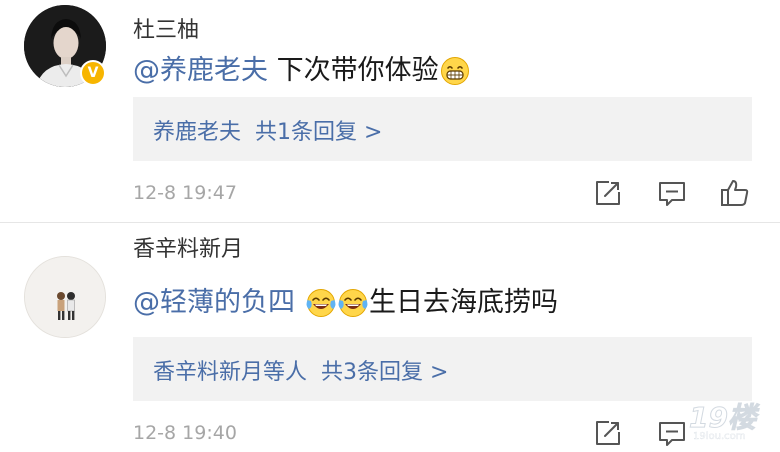  What do you see at coordinates (463, 302) in the screenshot?
I see `comment-text: 生日去海底捞吗` at bounding box center [463, 302].